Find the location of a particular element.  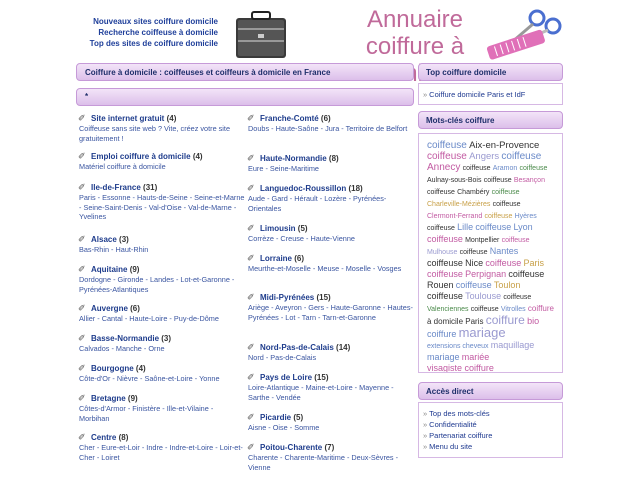

keyword-tag: extensions cheveux is located at coordinates (457, 346).